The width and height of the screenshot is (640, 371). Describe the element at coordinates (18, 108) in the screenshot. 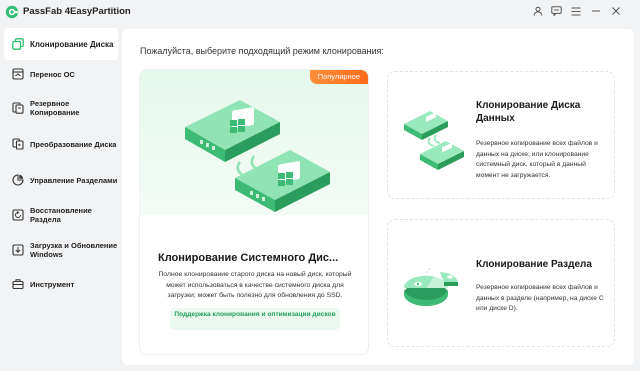

I see `backup-icon` at that location.